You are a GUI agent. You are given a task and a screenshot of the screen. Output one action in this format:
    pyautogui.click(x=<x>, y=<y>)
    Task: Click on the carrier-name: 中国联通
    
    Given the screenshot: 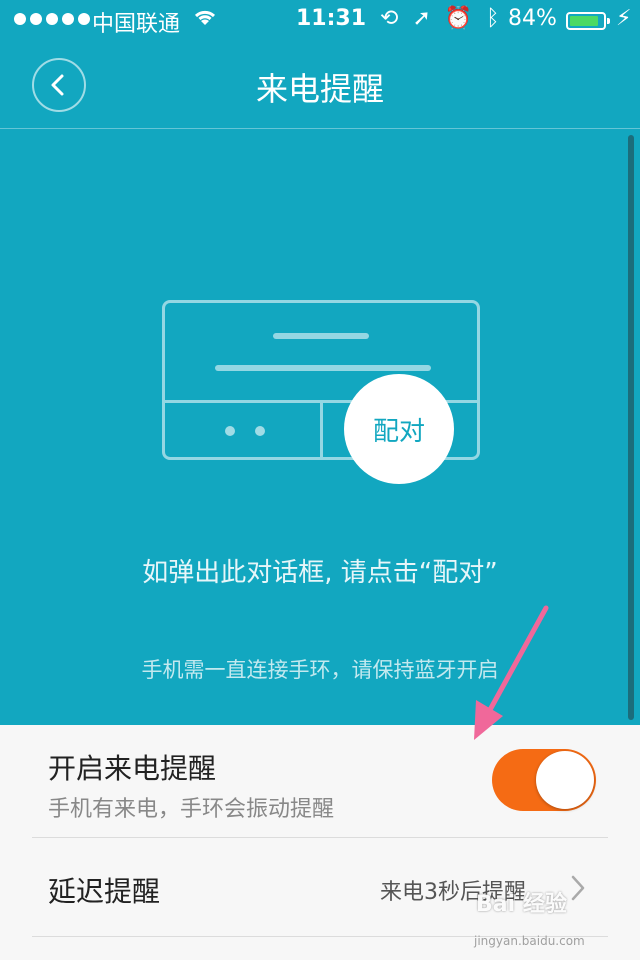 What is the action you would take?
    pyautogui.click(x=136, y=24)
    